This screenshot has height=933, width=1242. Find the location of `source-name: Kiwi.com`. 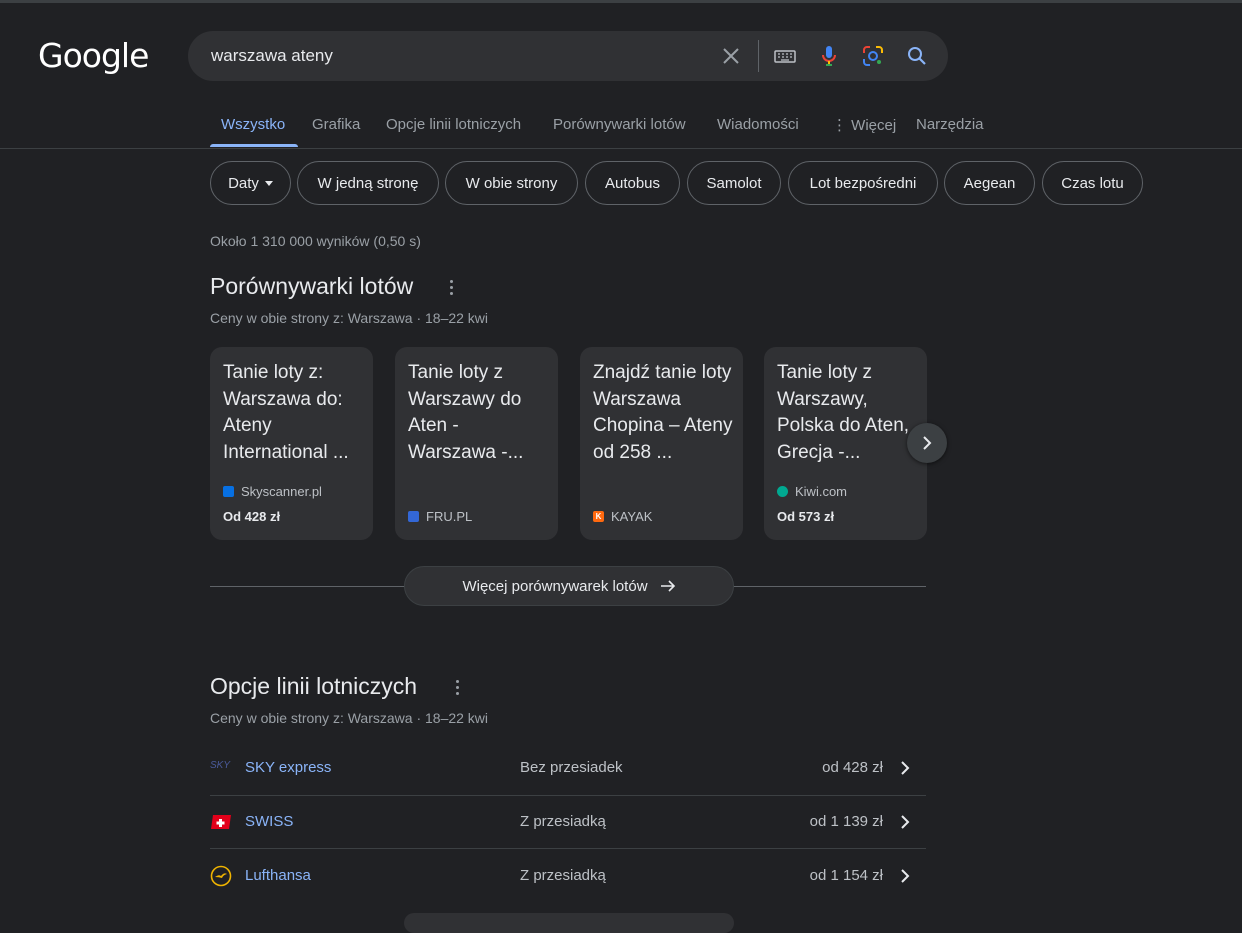

source-name: Kiwi.com is located at coordinates (821, 491).